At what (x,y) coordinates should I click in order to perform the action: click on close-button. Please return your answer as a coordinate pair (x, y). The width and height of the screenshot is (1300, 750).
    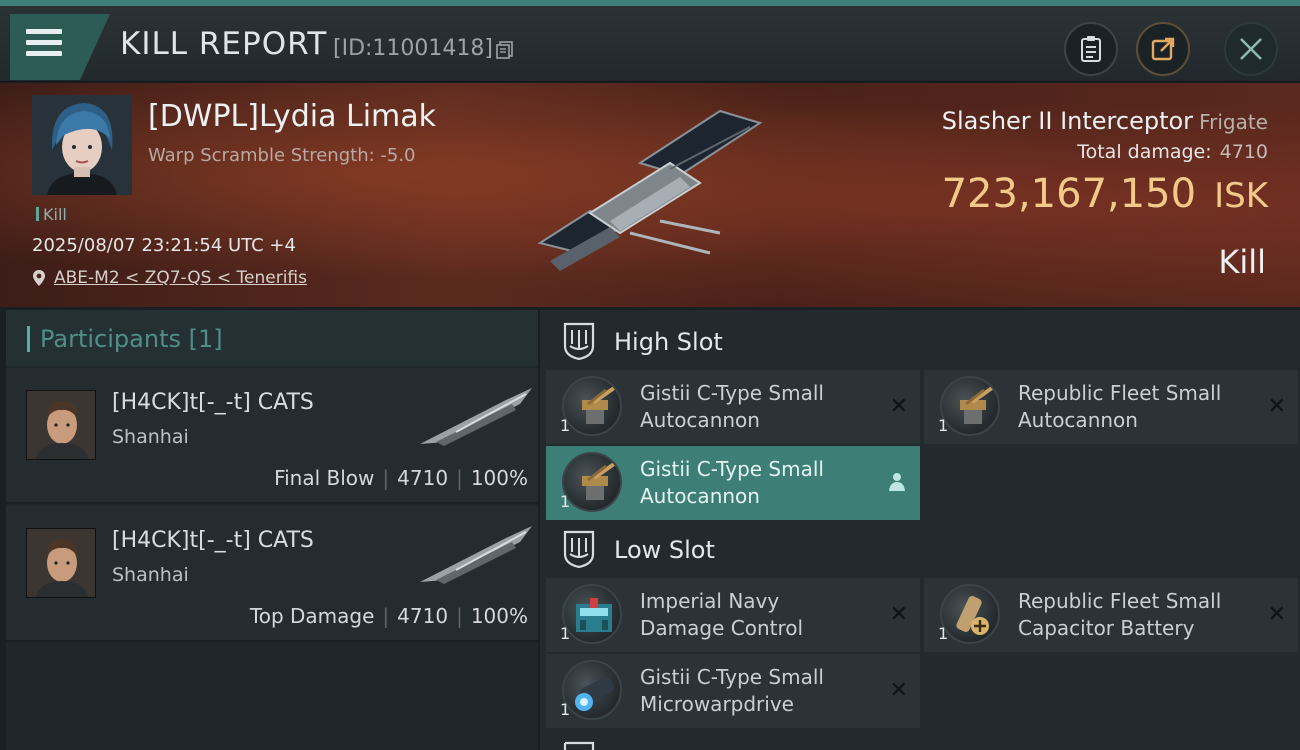
    Looking at the image, I should click on (1251, 49).